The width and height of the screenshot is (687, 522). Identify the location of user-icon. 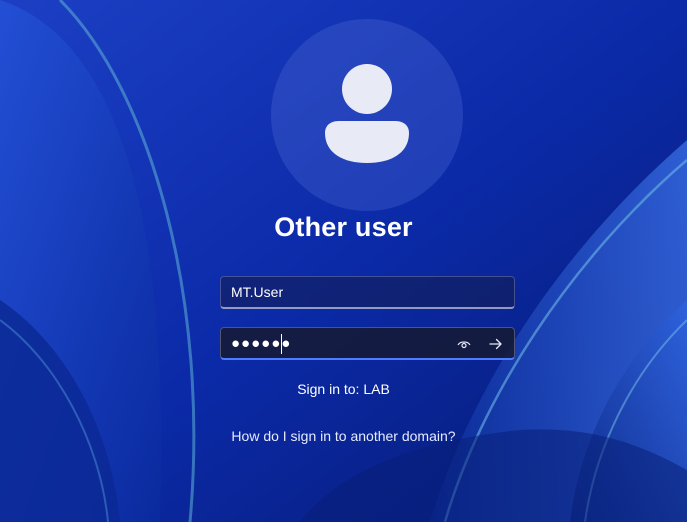
(367, 113).